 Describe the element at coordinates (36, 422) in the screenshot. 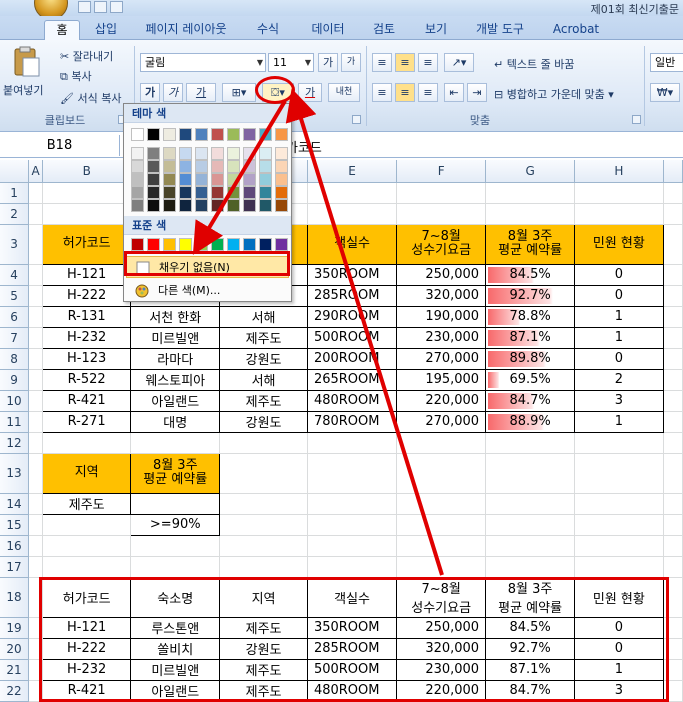

I see `cell-a11` at that location.